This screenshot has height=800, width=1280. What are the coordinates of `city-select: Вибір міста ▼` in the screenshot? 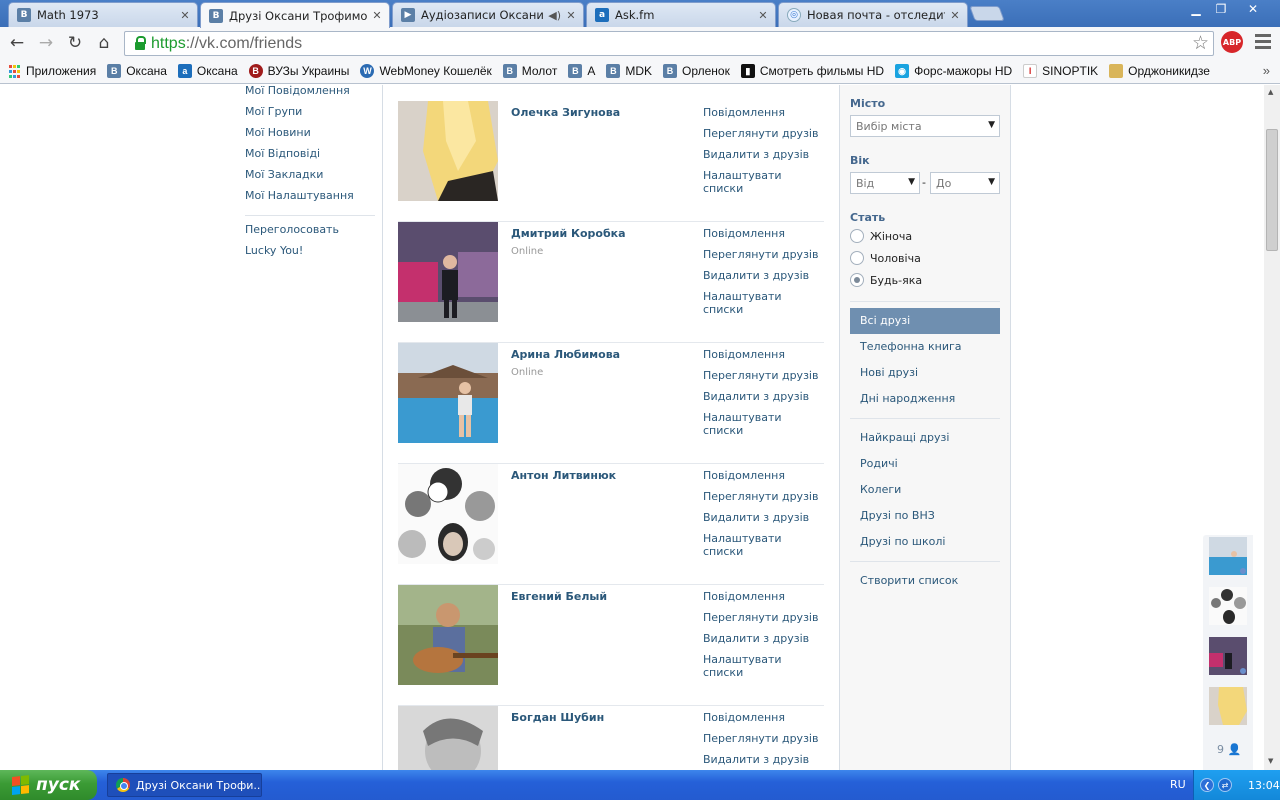 It's located at (925, 126).